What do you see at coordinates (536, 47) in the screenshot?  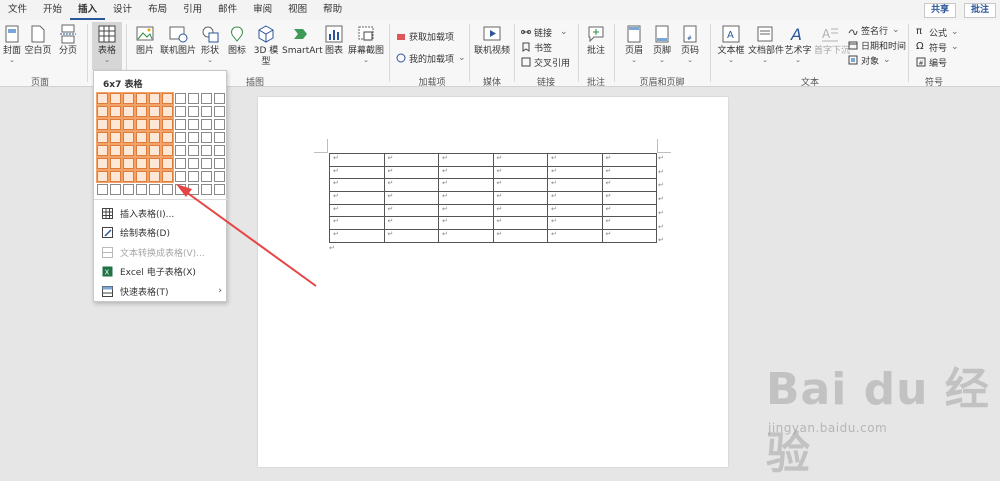 I see `bookmark-button: 书签` at bounding box center [536, 47].